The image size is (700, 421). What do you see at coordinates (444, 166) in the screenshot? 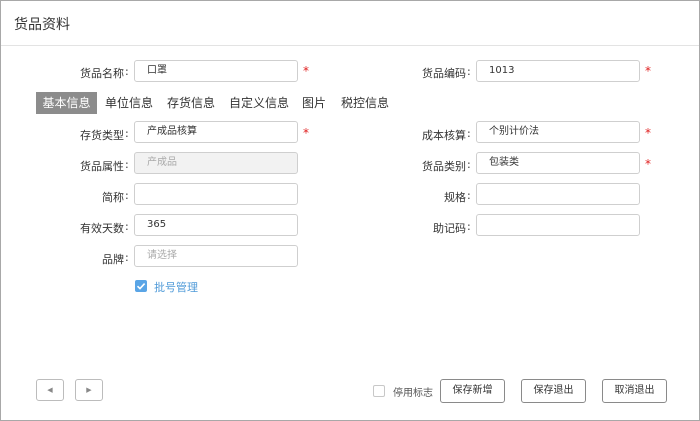
I see `goods-category-label: 货品类别` at bounding box center [444, 166].